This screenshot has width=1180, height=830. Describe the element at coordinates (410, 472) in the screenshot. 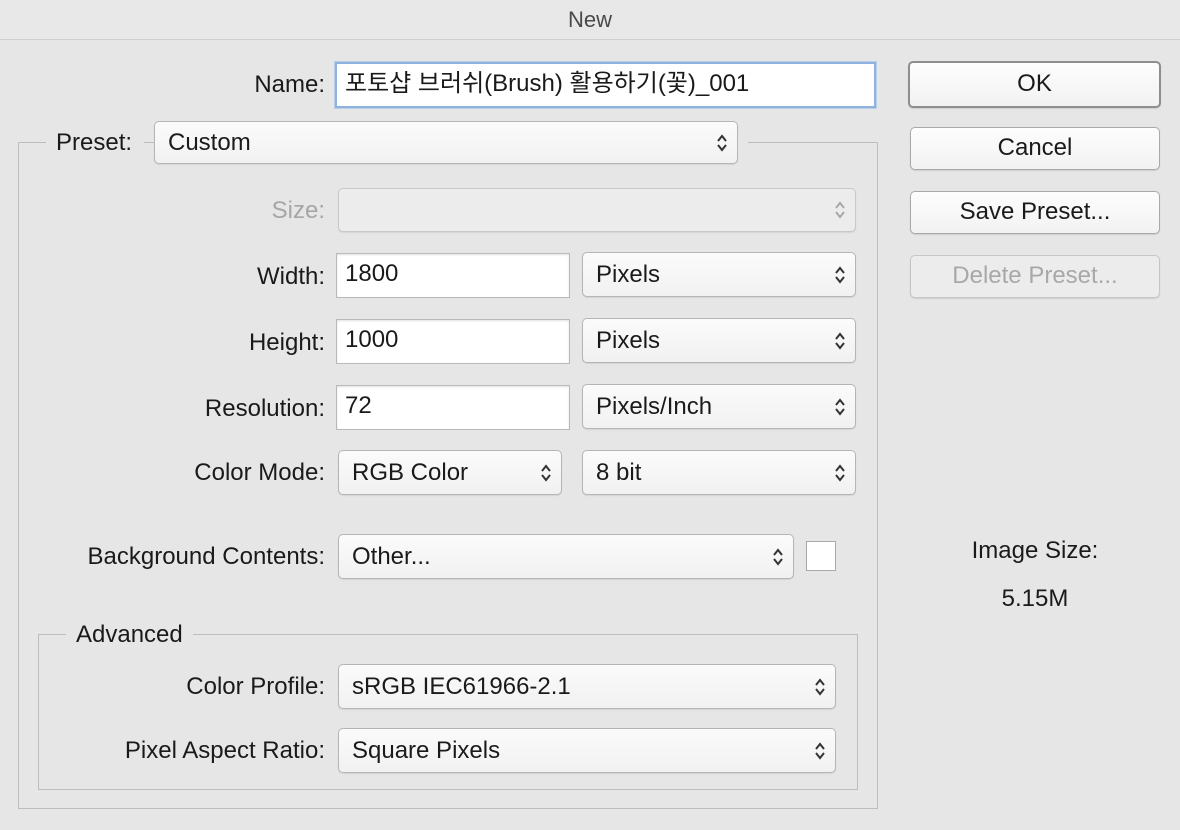

I see `color-mode-value: RGB Color` at that location.